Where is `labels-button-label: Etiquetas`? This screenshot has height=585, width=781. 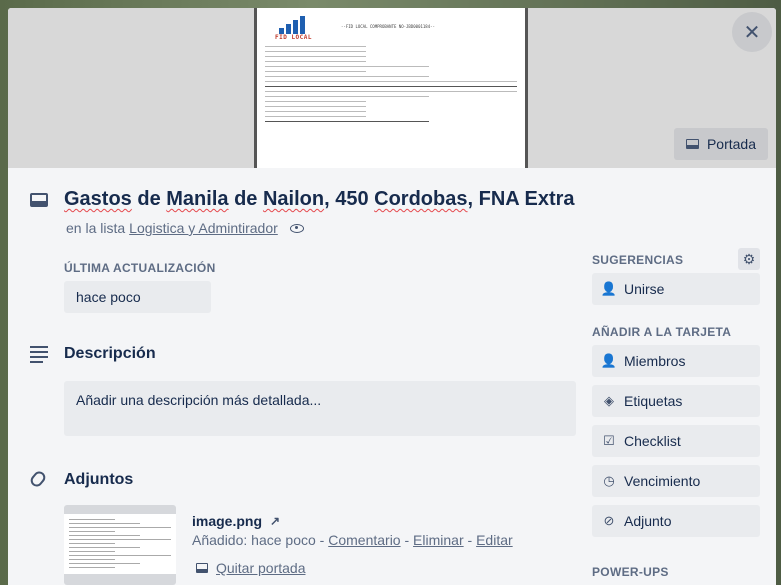 labels-button-label: Etiquetas is located at coordinates (653, 401).